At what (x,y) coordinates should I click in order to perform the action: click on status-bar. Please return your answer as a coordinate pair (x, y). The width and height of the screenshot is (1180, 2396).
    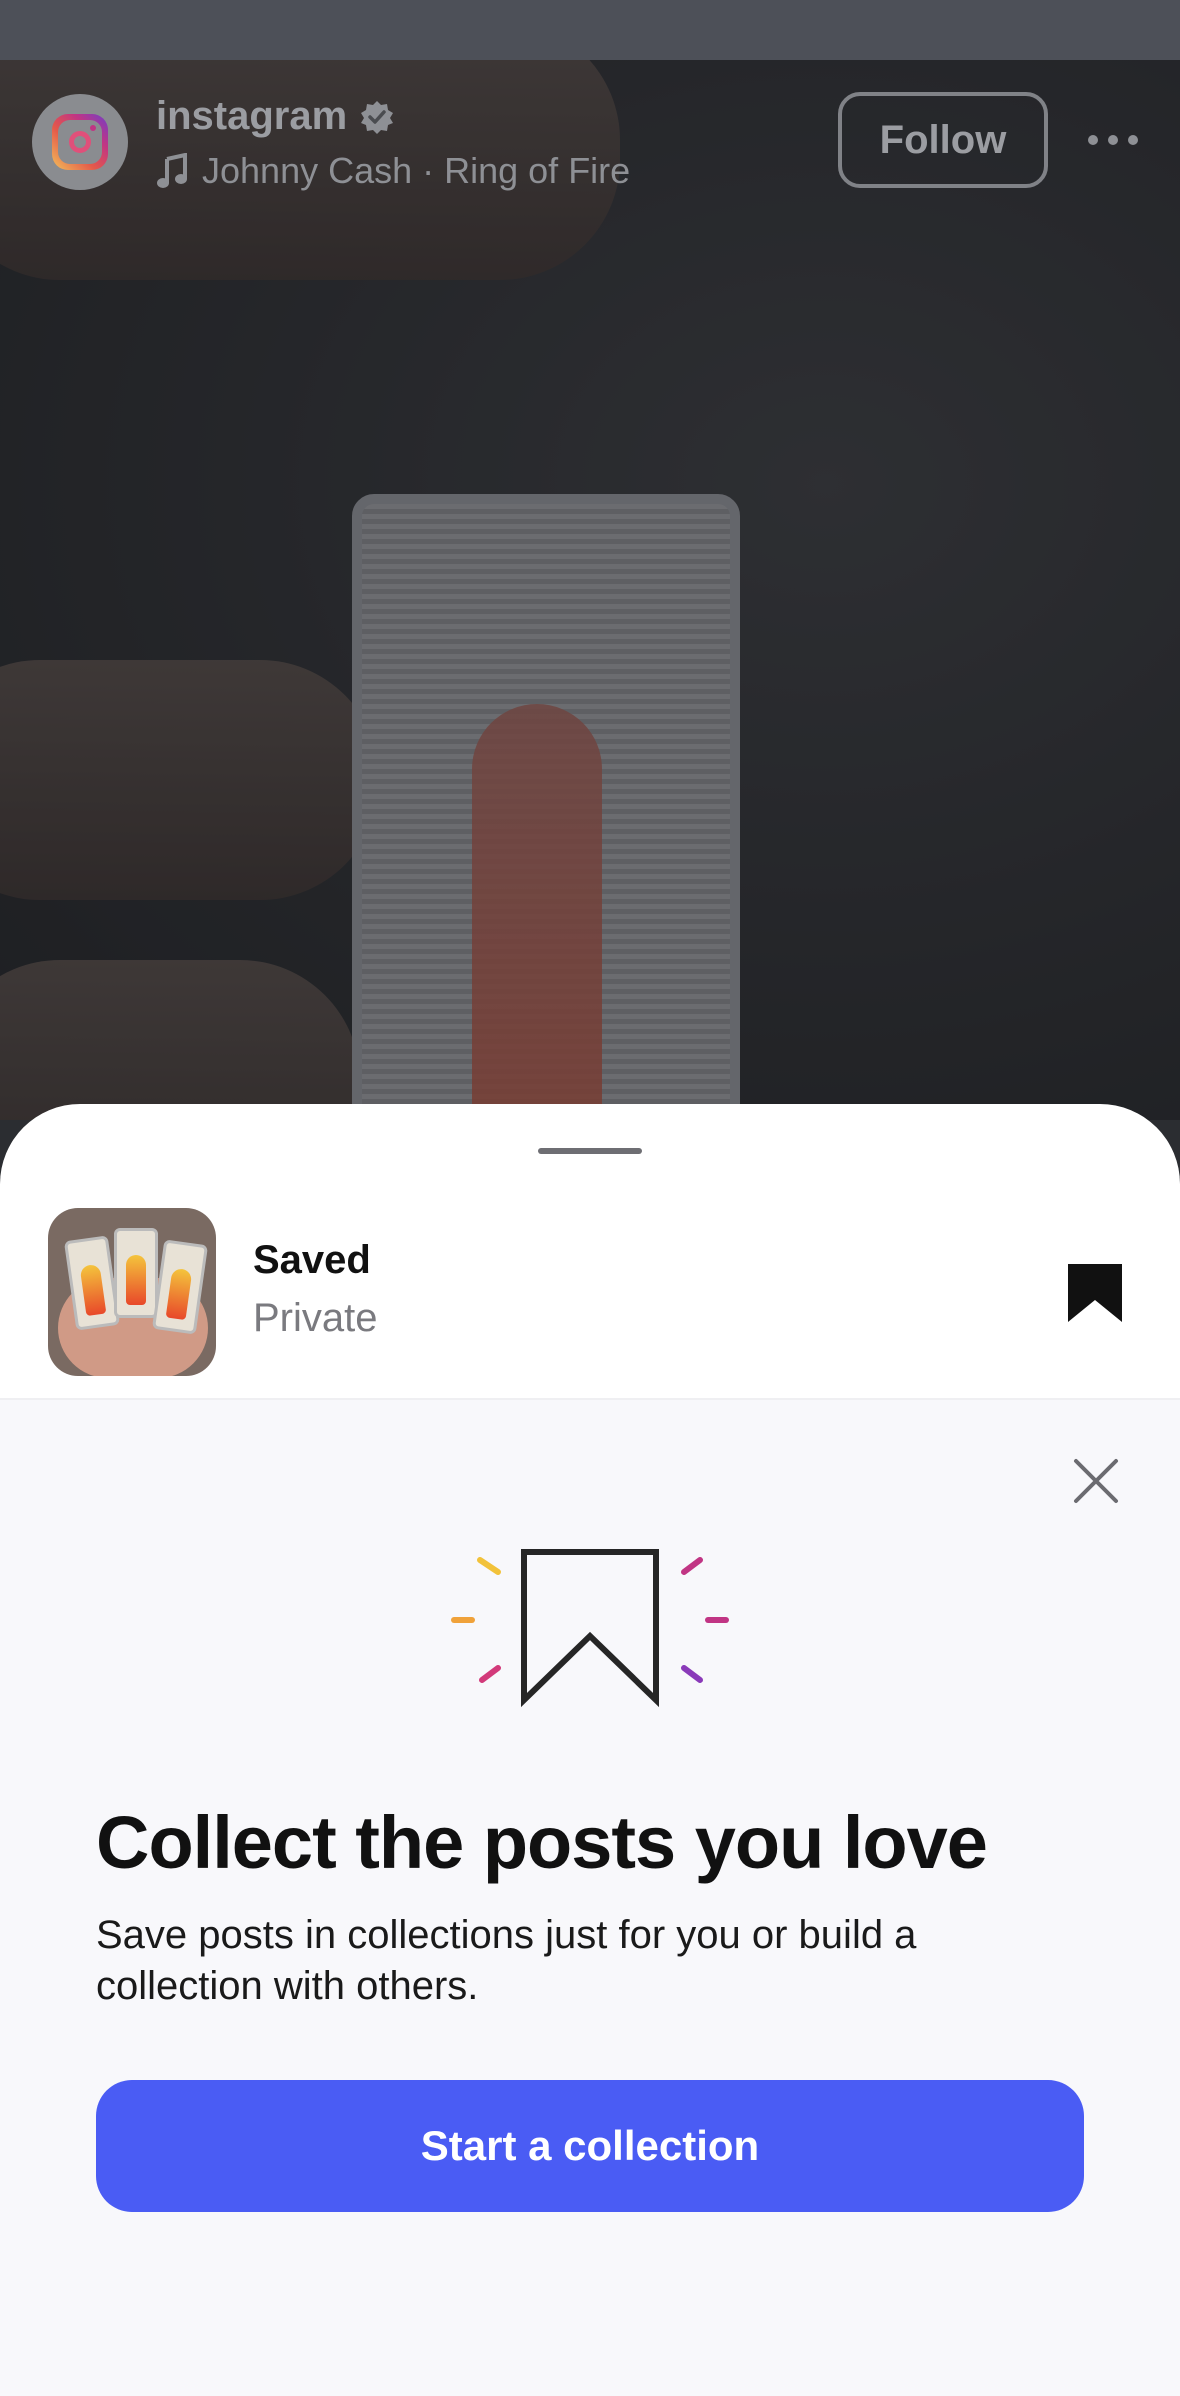
    Looking at the image, I should click on (590, 30).